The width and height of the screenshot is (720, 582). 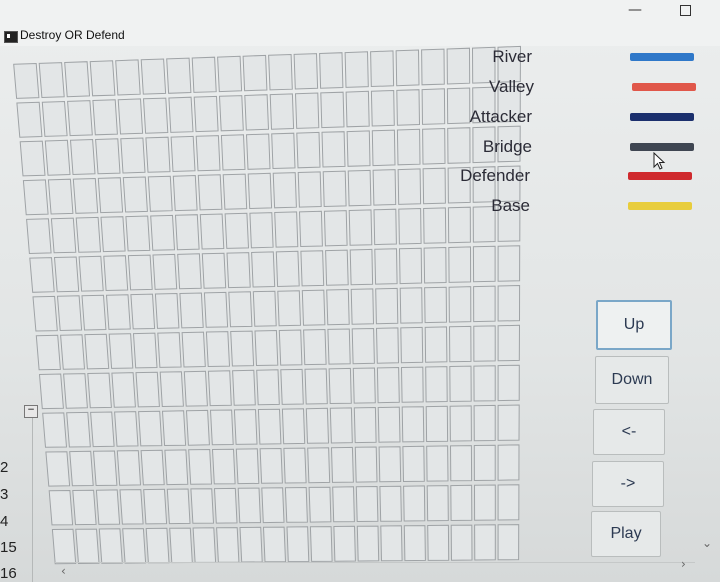 I want to click on right-button: ->, so click(x=628, y=484).